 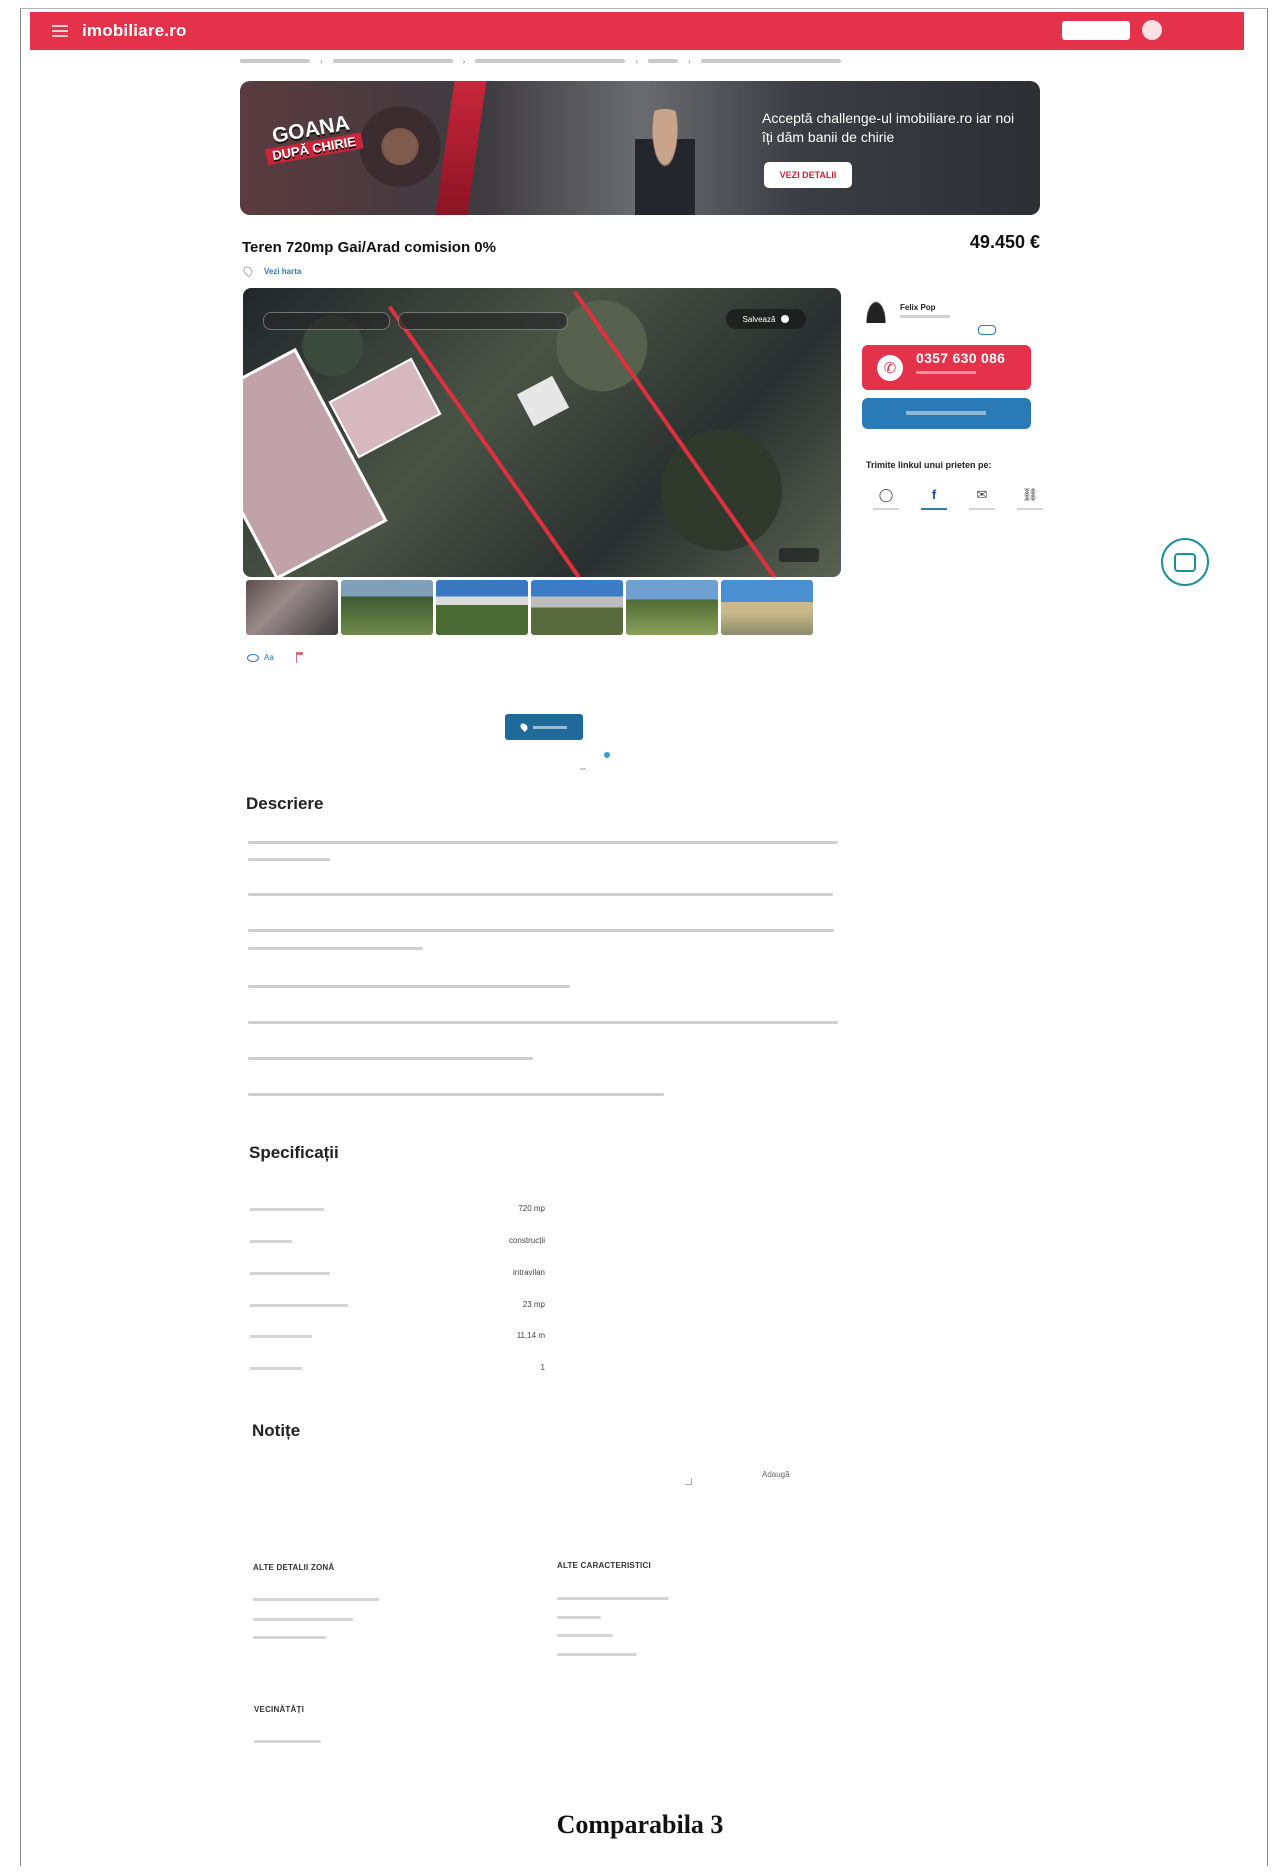 What do you see at coordinates (799, 555) in the screenshot?
I see `photo-count-badge` at bounding box center [799, 555].